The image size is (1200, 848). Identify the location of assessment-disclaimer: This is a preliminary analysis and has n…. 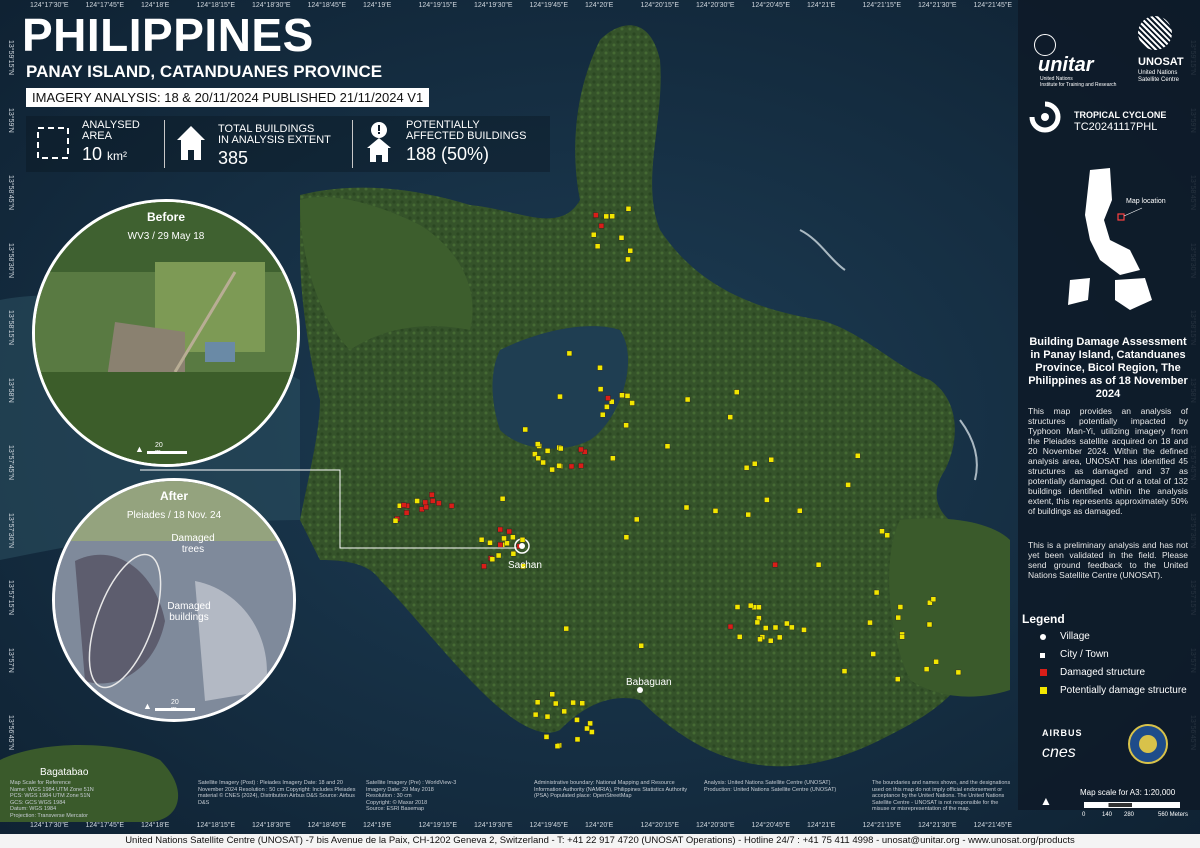
(1108, 560).